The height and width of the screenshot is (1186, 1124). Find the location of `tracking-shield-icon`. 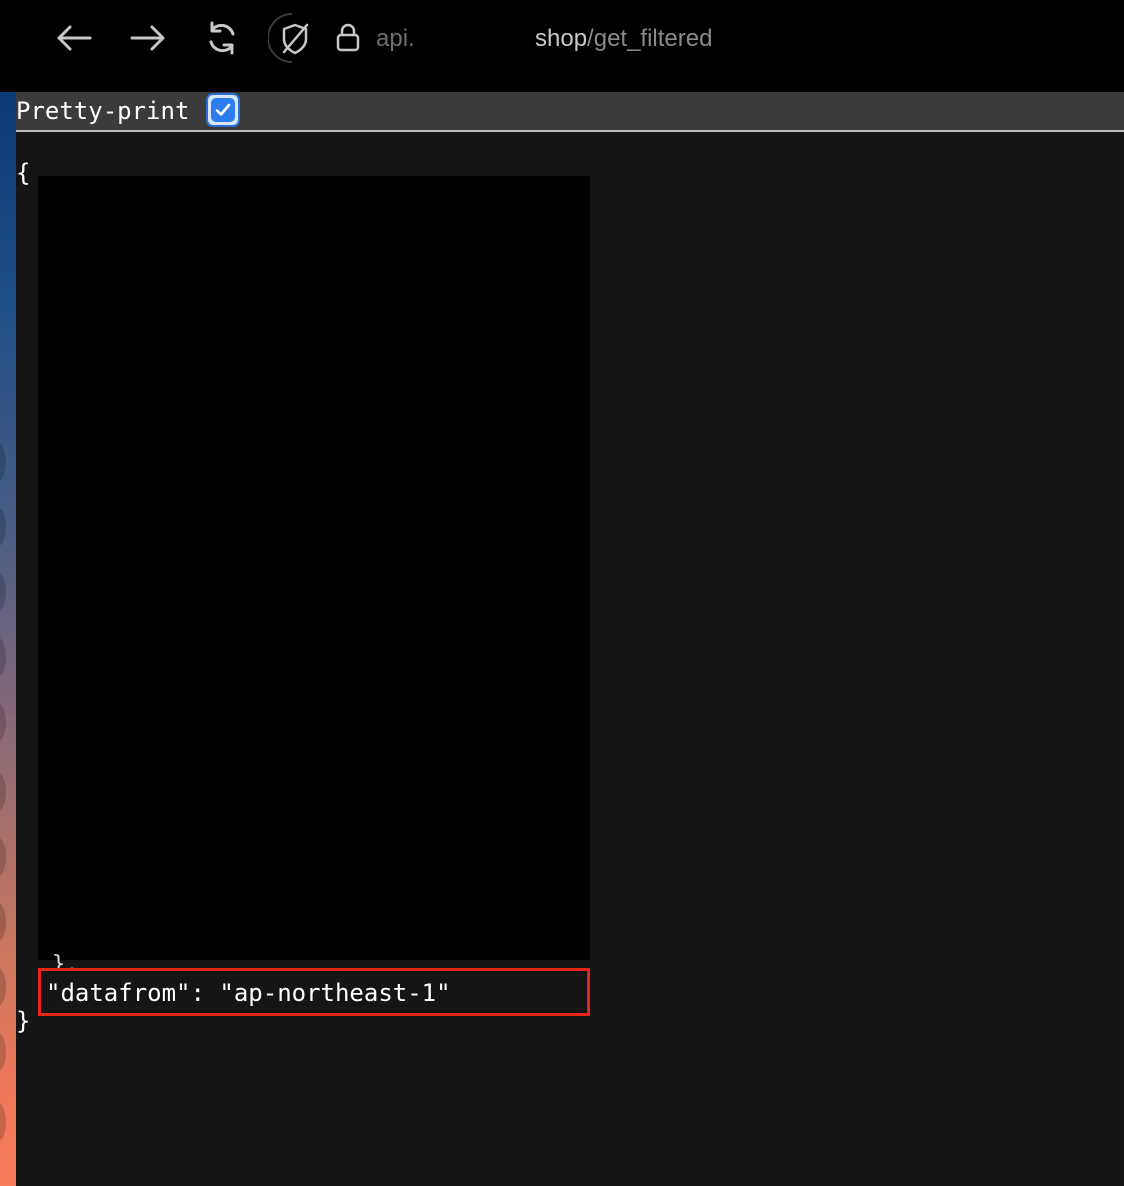

tracking-shield-icon is located at coordinates (293, 38).